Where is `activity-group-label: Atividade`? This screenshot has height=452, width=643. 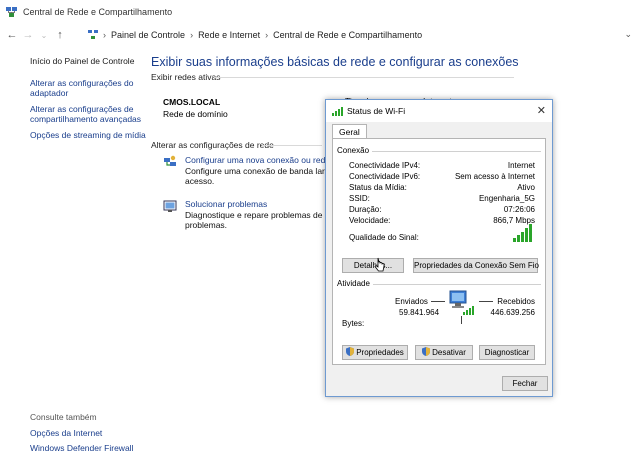 activity-group-label: Atividade is located at coordinates (355, 283).